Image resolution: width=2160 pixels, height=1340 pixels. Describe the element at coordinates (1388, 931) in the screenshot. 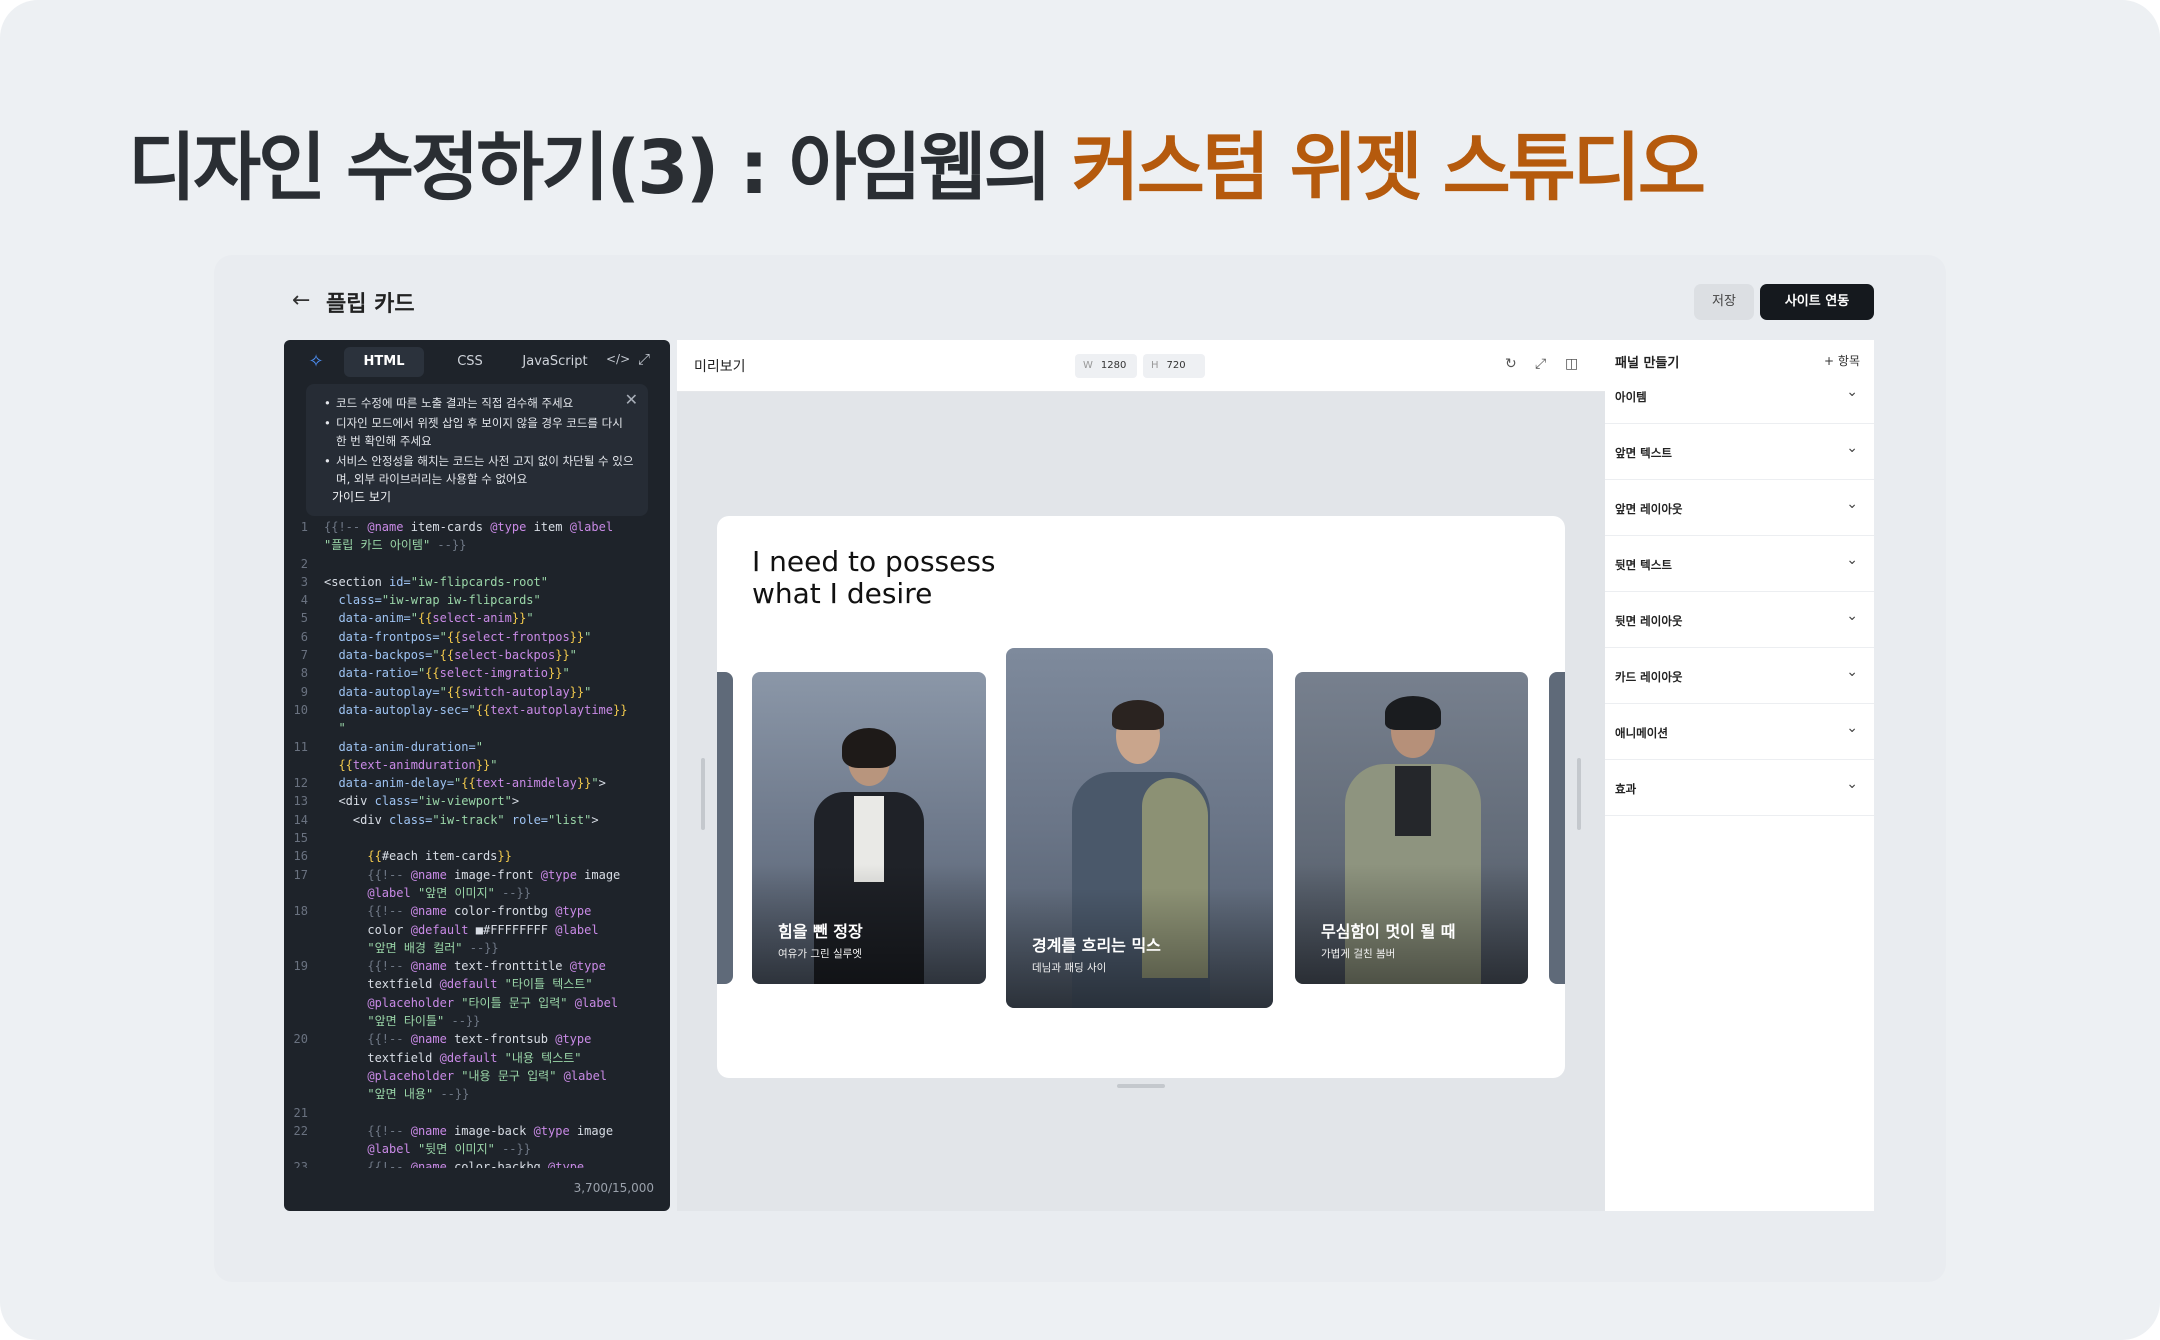

I see `card-title: 무심함이 멋이 될 때` at that location.